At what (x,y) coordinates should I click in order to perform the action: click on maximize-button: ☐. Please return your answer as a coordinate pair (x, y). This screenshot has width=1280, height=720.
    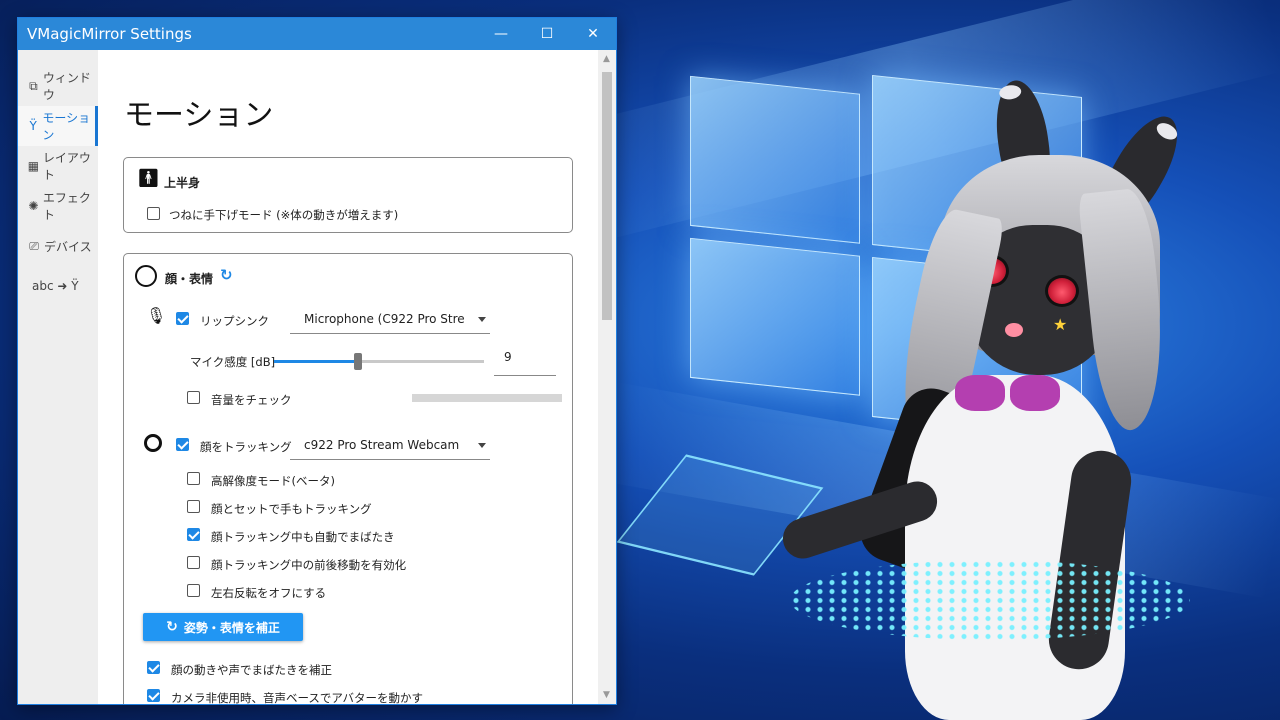
    Looking at the image, I should click on (547, 34).